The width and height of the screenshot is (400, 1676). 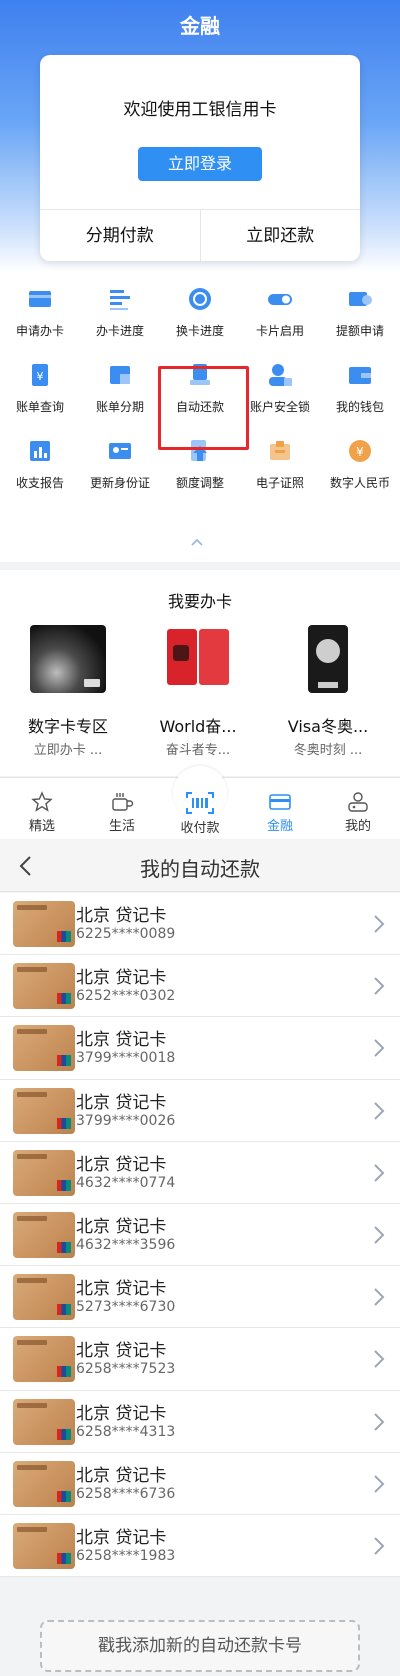 I want to click on card-row: 北京 贷记卡 4632****0774, so click(x=200, y=1172).